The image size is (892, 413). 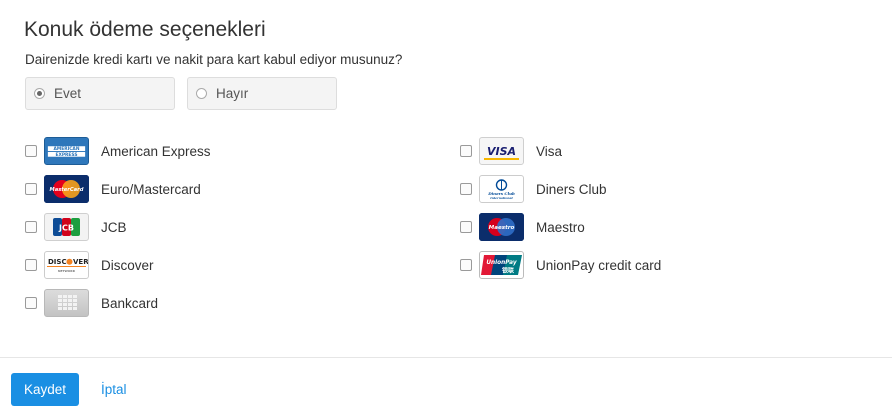 I want to click on checkbox-mastercard, so click(x=31, y=189).